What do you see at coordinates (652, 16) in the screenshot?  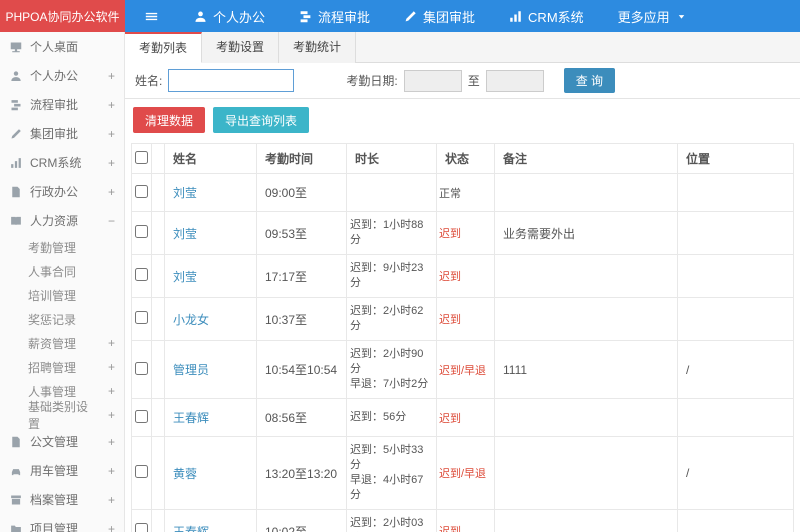 I see `nav-item-more-apps: 更多应用` at bounding box center [652, 16].